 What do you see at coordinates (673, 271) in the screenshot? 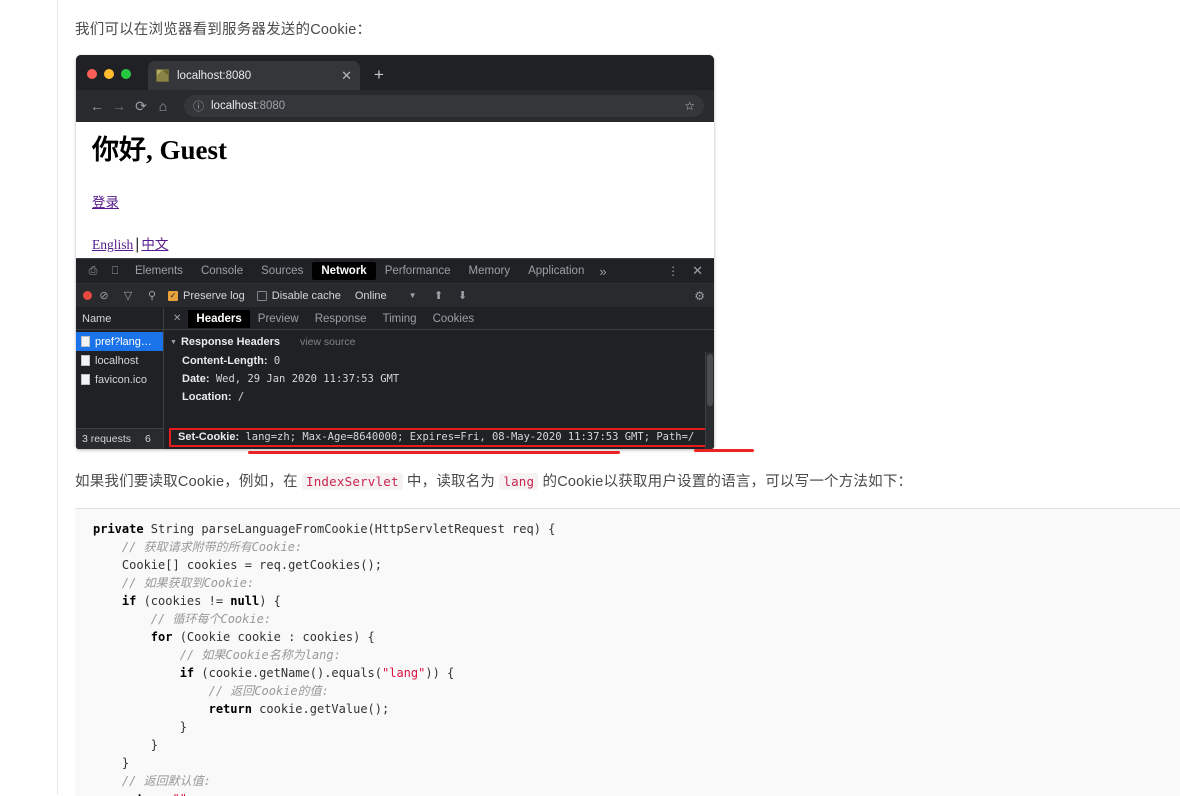
I see `devtools-menu-icon: ⋮` at bounding box center [673, 271].